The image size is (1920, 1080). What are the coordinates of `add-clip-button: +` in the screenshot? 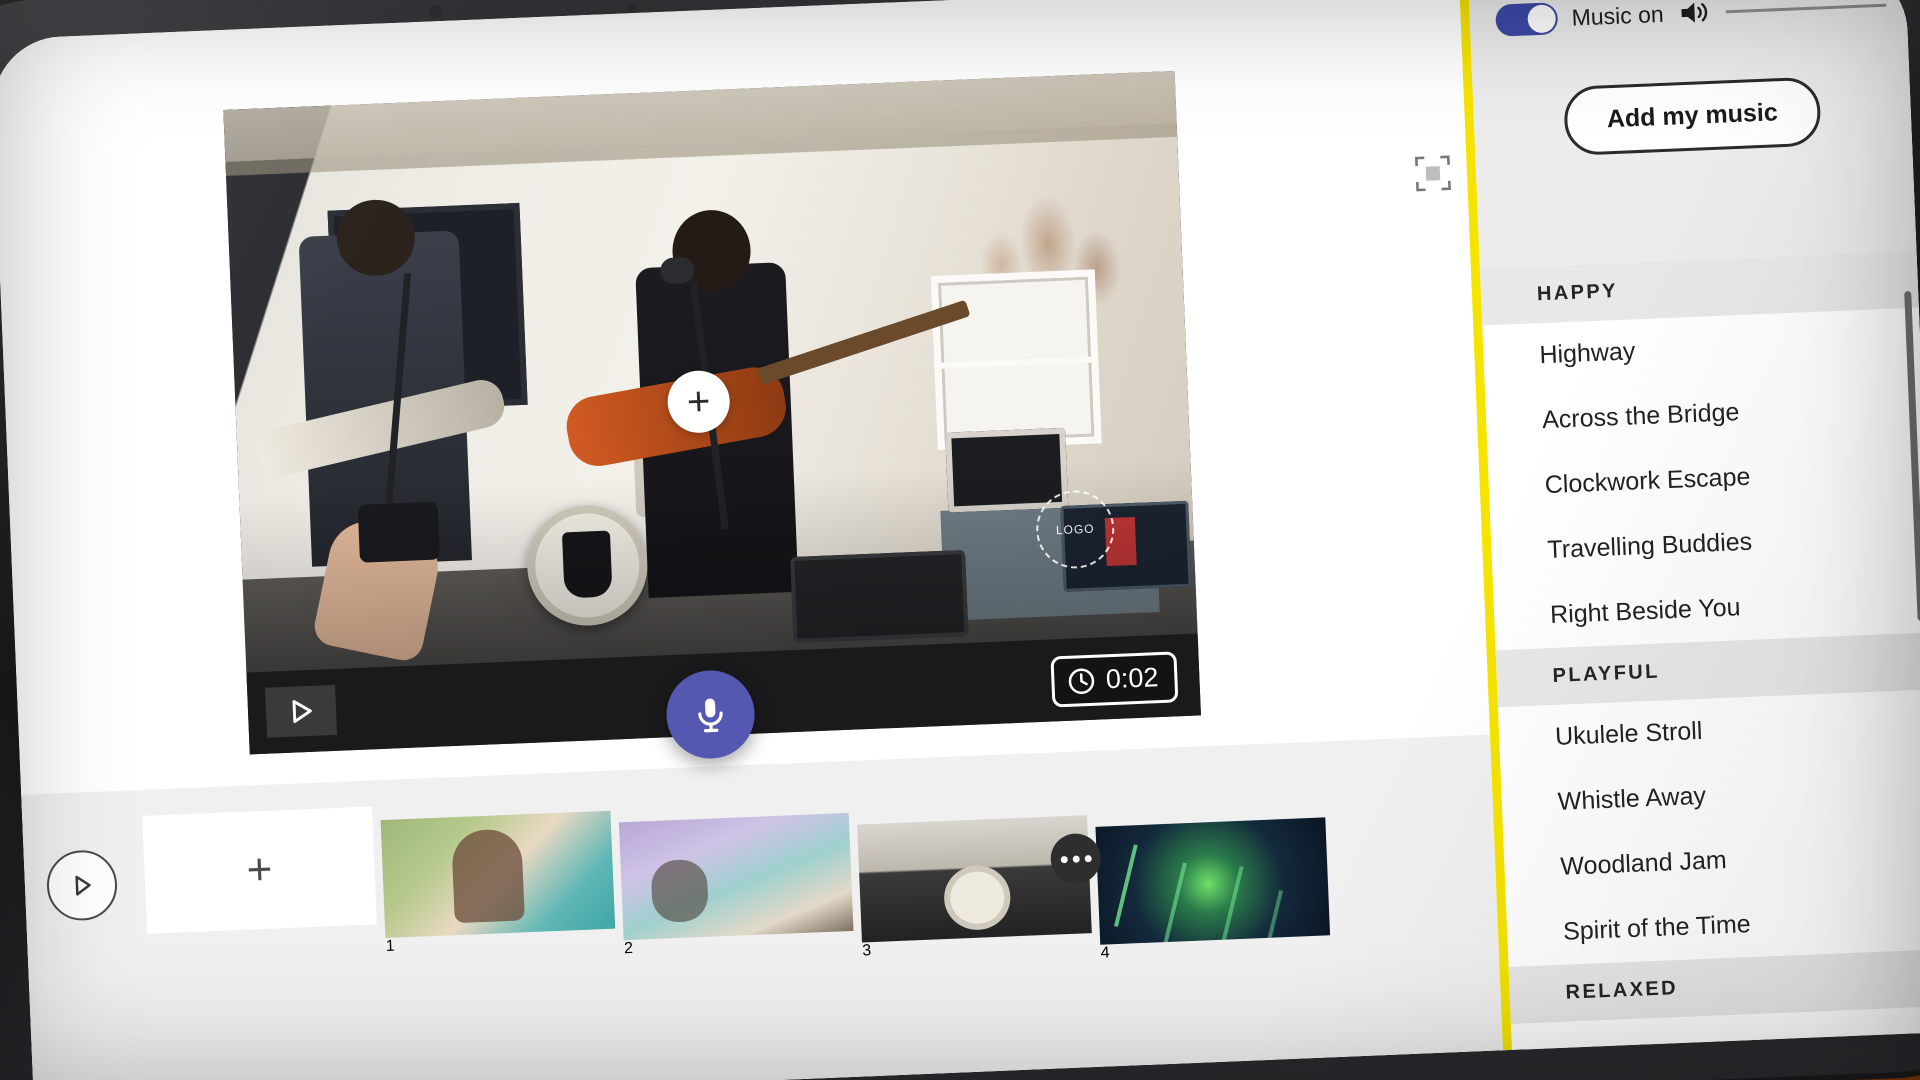 It's located at (259, 870).